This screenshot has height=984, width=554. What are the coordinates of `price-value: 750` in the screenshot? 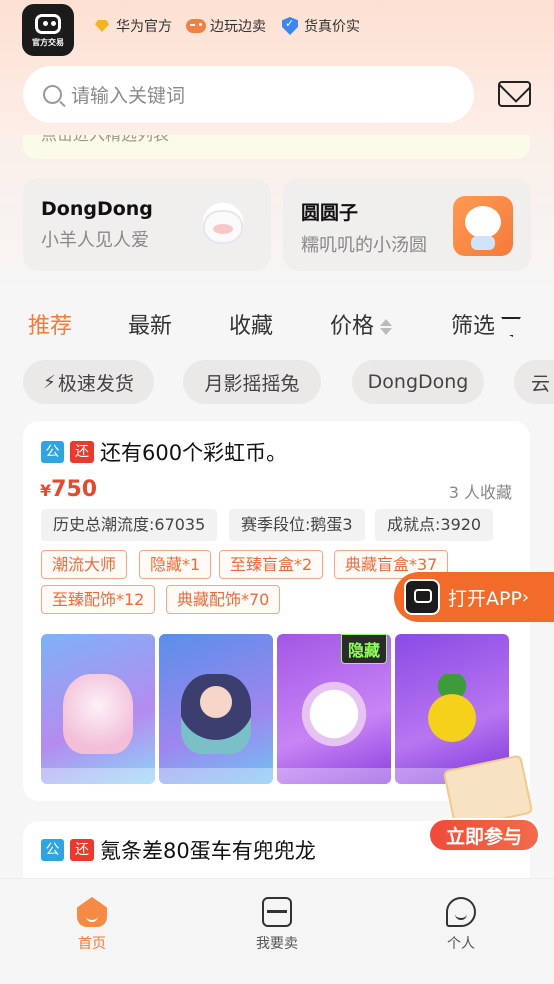 It's located at (74, 489).